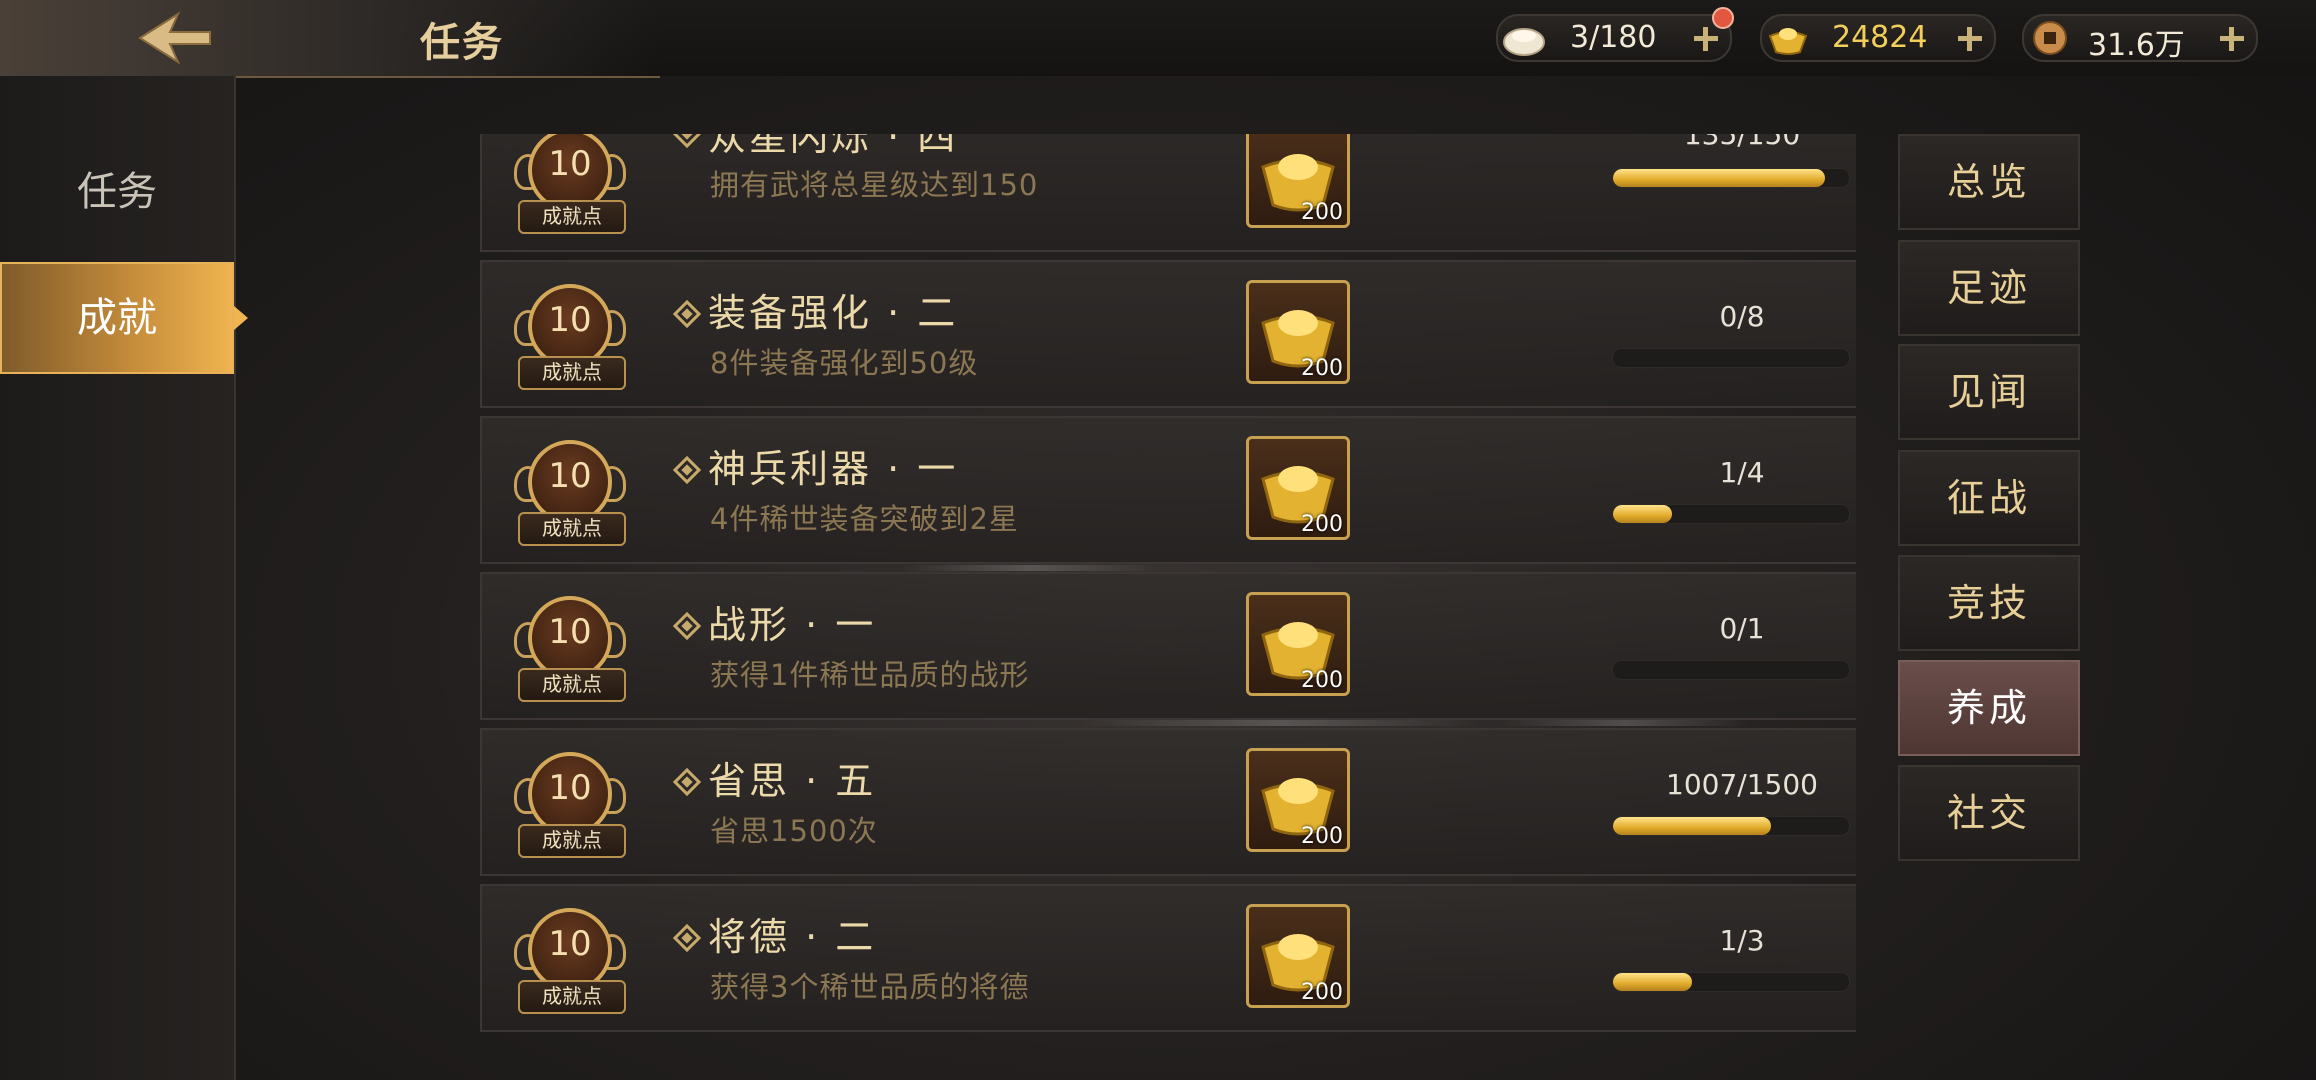  Describe the element at coordinates (1168, 958) in the screenshot. I see `achievement-row: 10 成就点 将德 · 二 获得3个稀世品质的将德 200 1/3` at that location.